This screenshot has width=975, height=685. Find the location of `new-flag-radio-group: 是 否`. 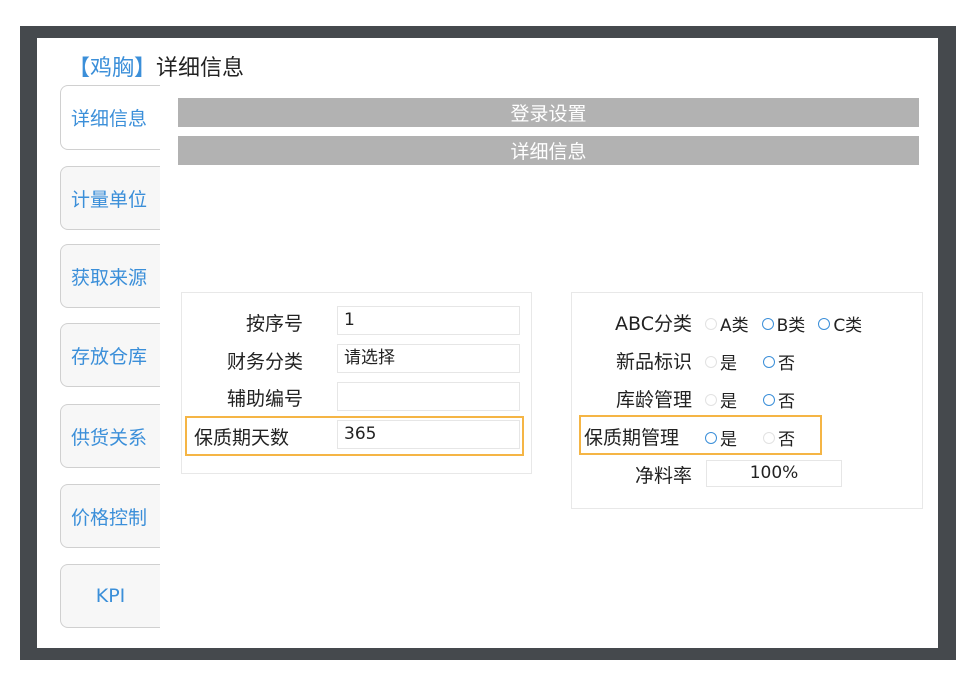

new-flag-radio-group: 是 否 is located at coordinates (756, 361).